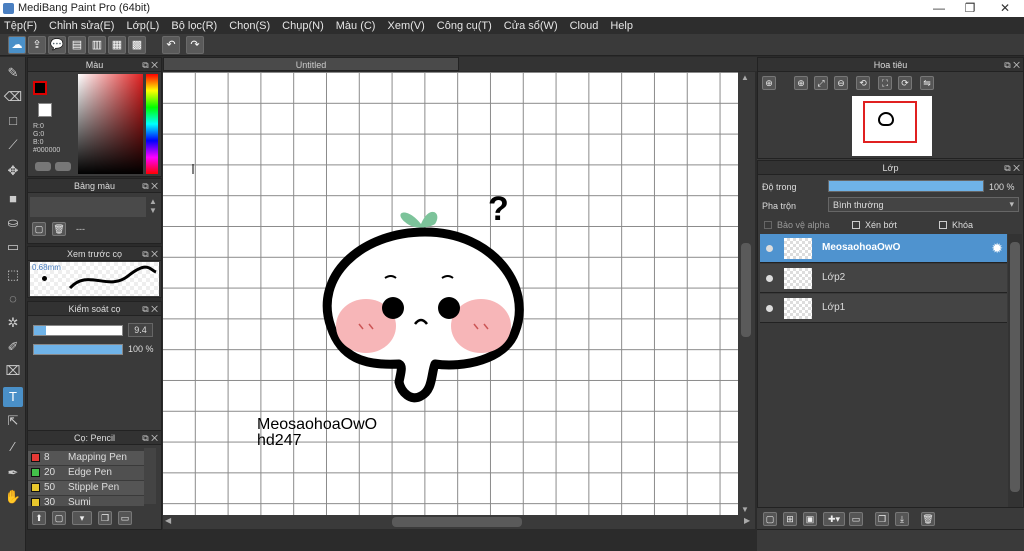  I want to click on restore-button: ❐, so click(970, 8).